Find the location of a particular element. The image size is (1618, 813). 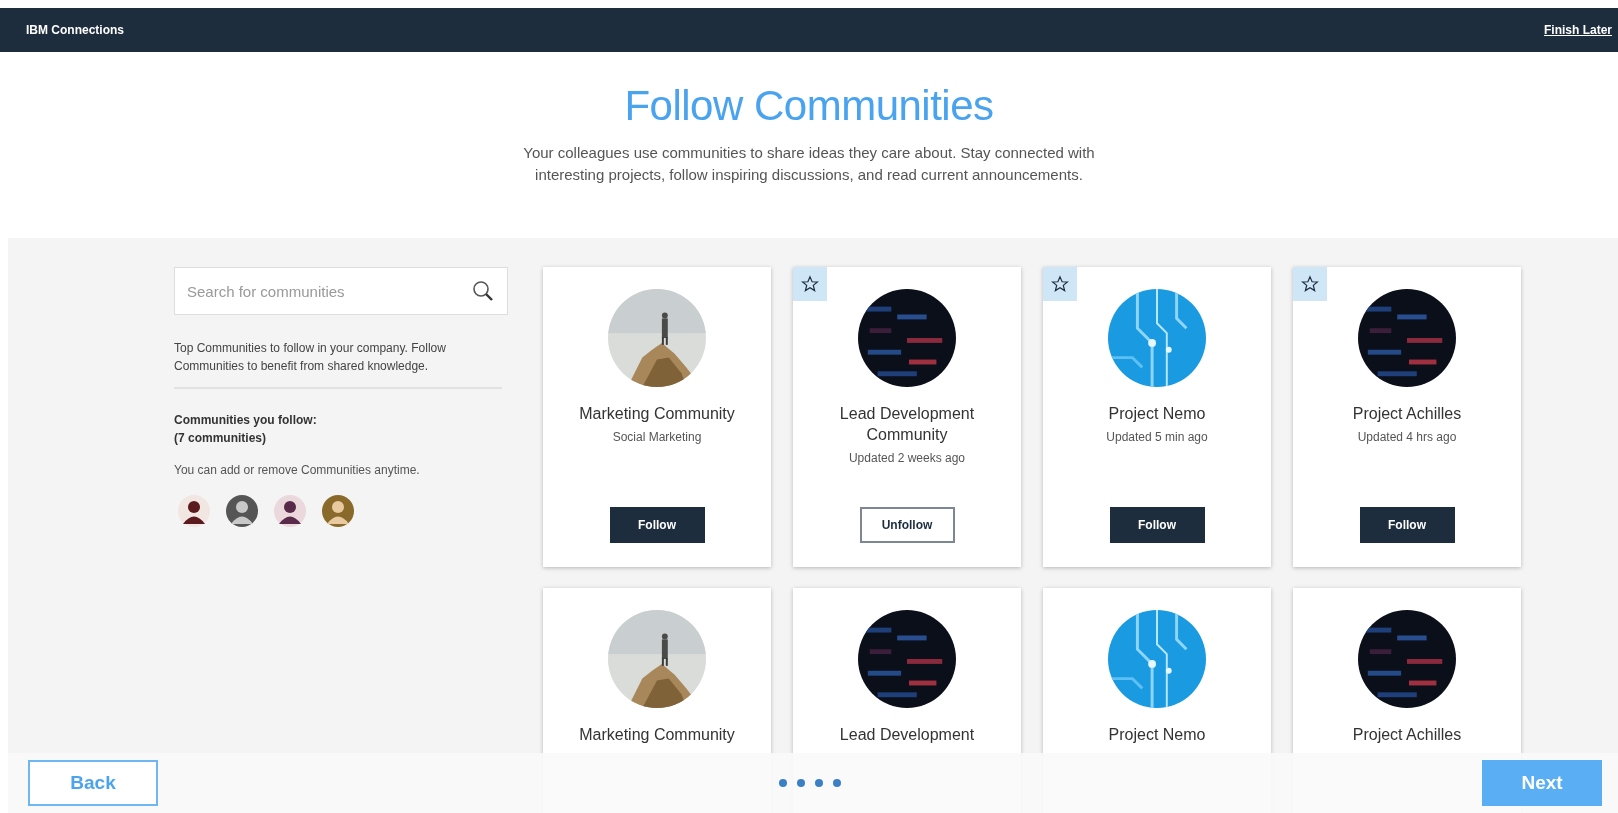

note-text: You can add or remove Communities anytime. is located at coordinates (297, 470).